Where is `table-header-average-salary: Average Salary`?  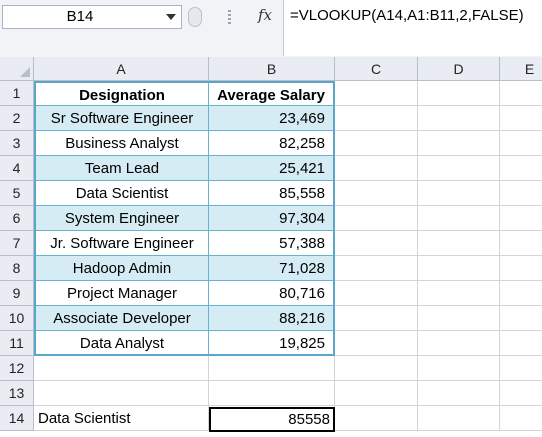
table-header-average-salary: Average Salary is located at coordinates (272, 93).